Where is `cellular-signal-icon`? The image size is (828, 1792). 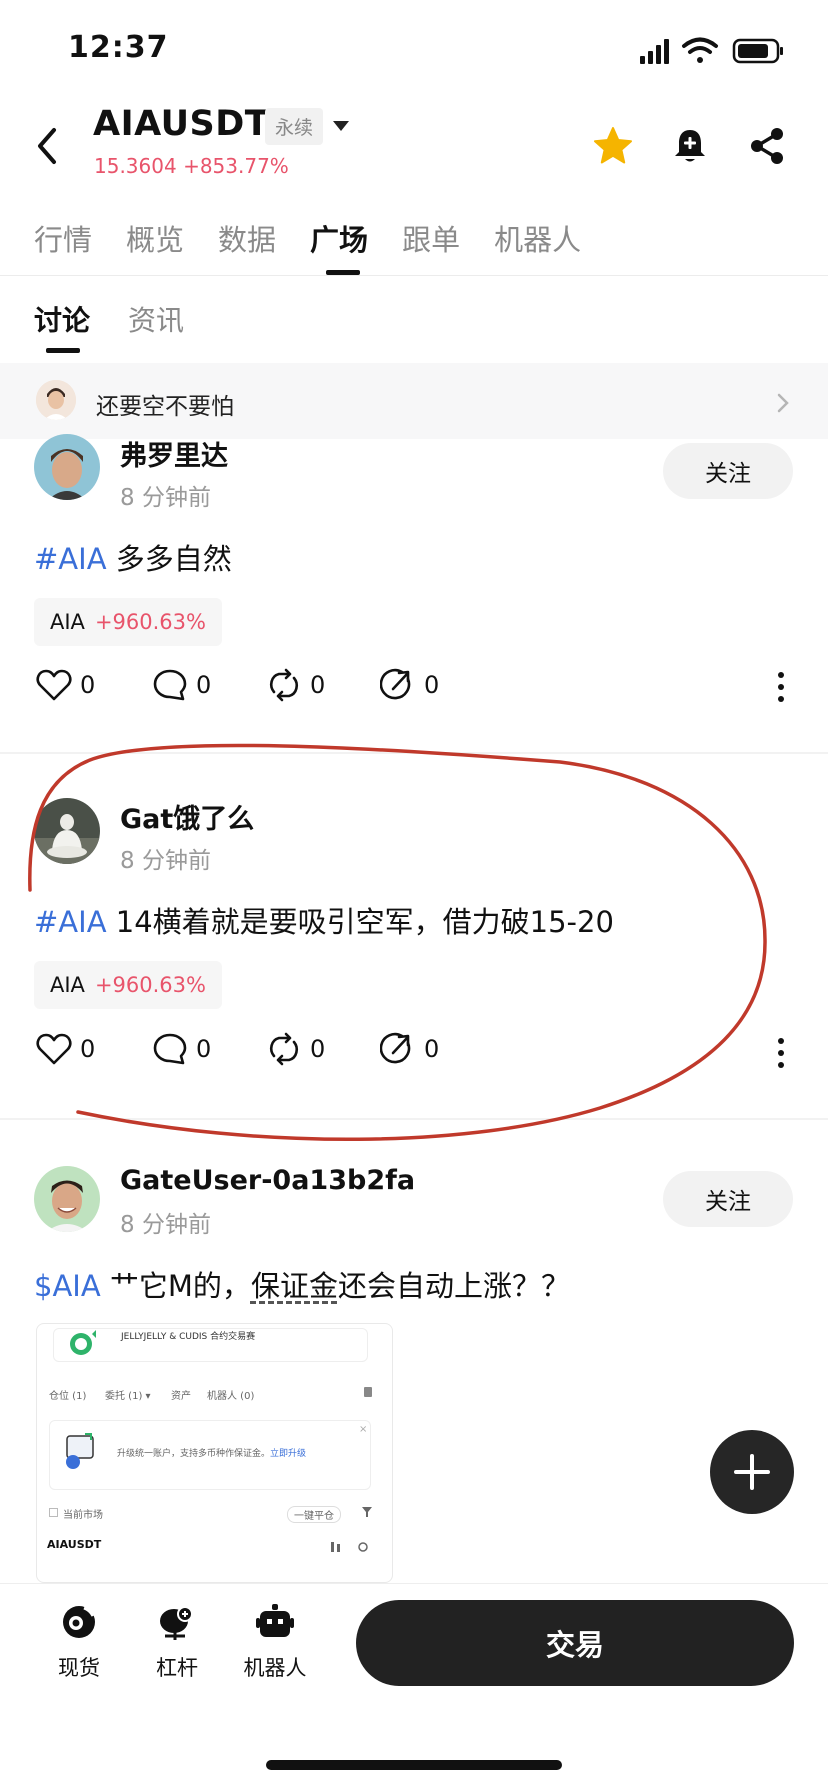 cellular-signal-icon is located at coordinates (654, 51).